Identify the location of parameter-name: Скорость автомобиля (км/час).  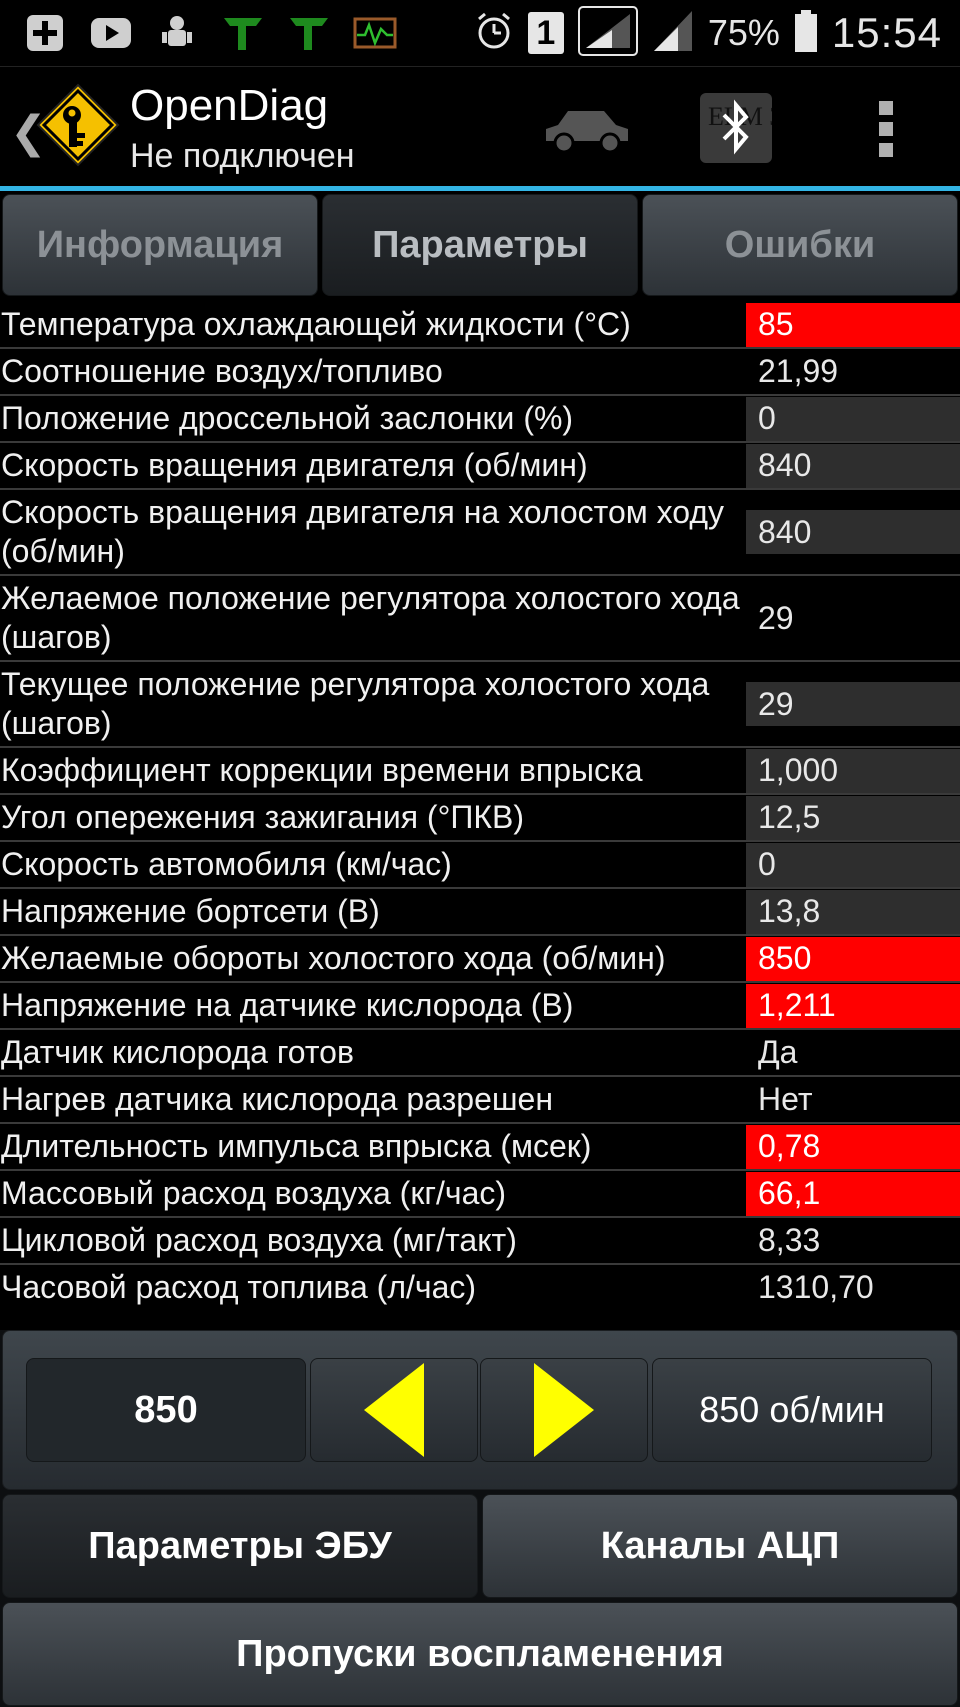
(226, 864).